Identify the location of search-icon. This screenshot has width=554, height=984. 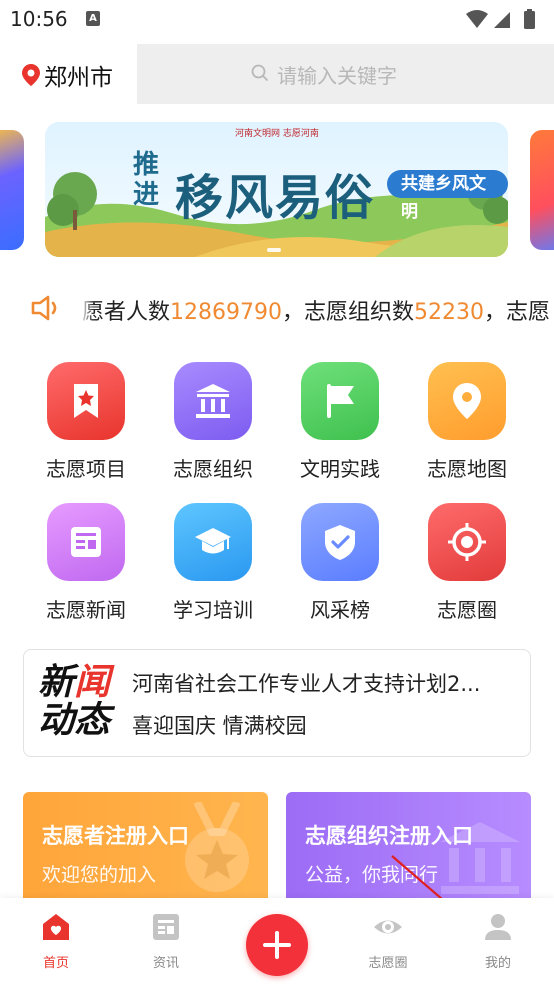
(260, 73).